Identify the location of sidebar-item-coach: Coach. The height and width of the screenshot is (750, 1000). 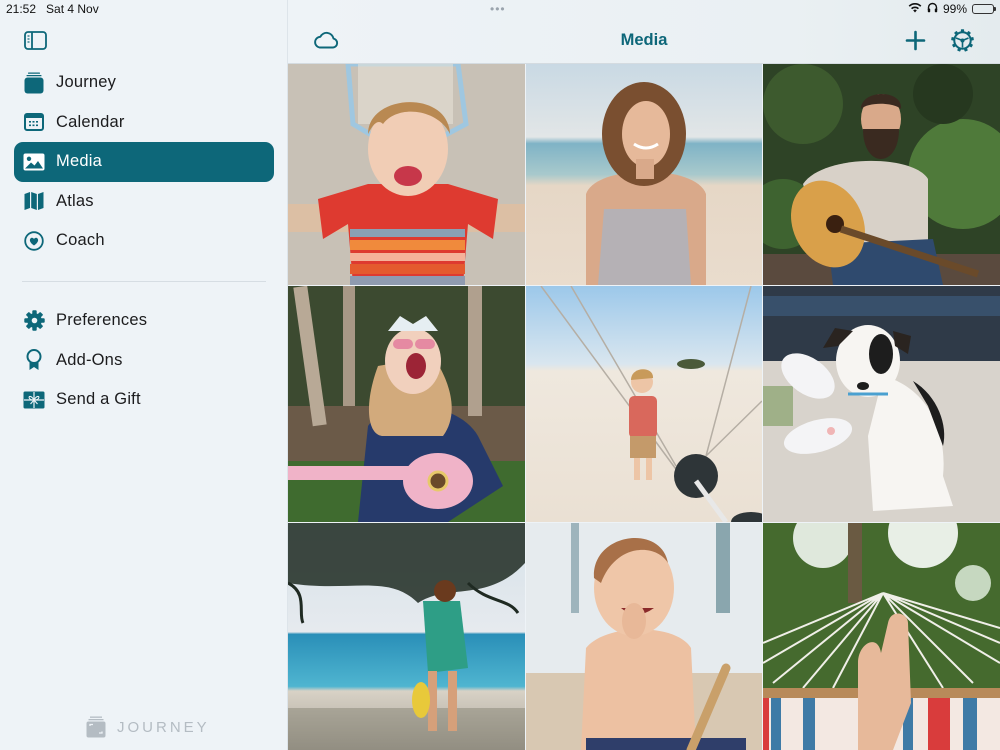
(144, 241).